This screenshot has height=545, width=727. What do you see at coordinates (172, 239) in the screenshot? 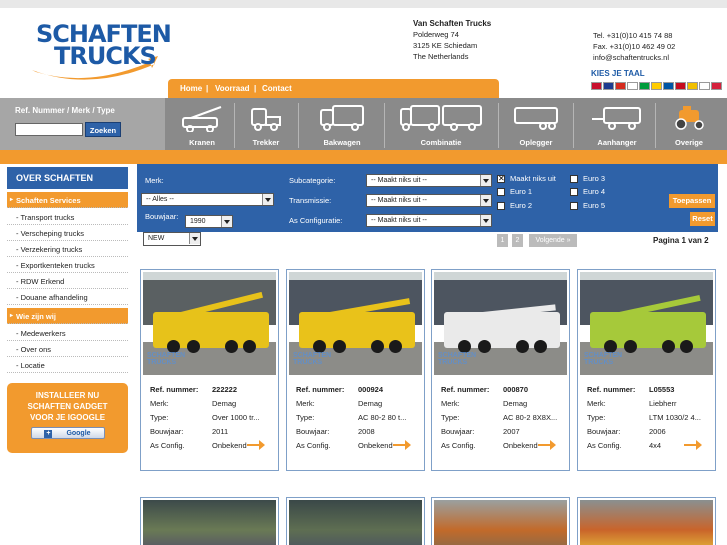
I see `sort-select: NEW` at bounding box center [172, 239].